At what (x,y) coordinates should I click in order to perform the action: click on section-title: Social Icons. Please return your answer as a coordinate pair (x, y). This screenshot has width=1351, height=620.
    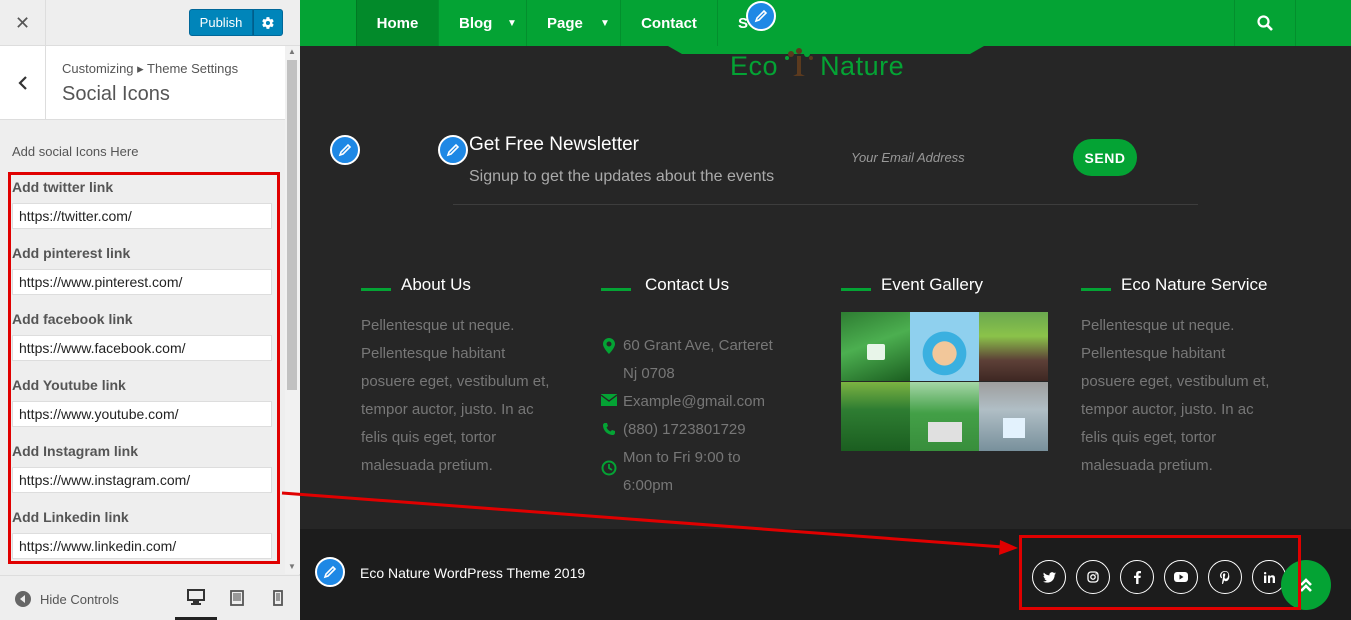
    Looking at the image, I should click on (116, 94).